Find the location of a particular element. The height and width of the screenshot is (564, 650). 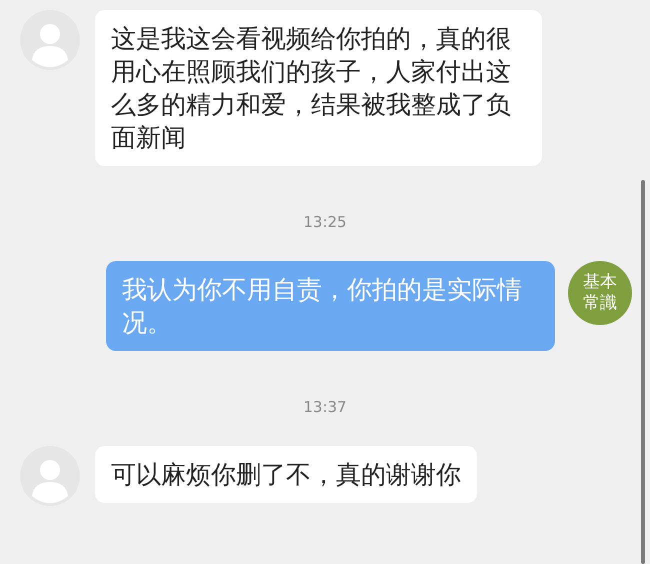

avatar-label: 常識 is located at coordinates (600, 303).